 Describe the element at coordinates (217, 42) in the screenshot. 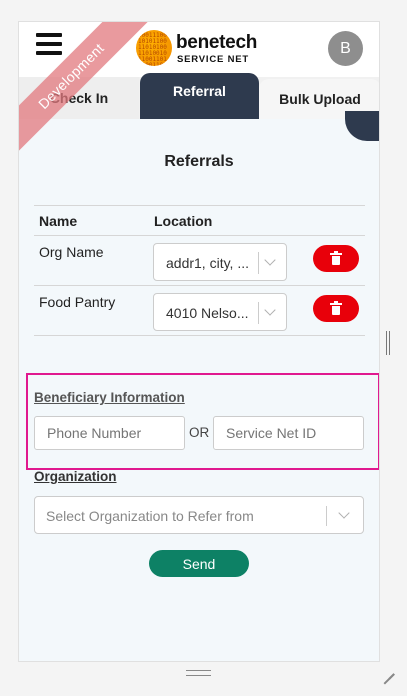

I see `logo-brand-name: benetech` at that location.